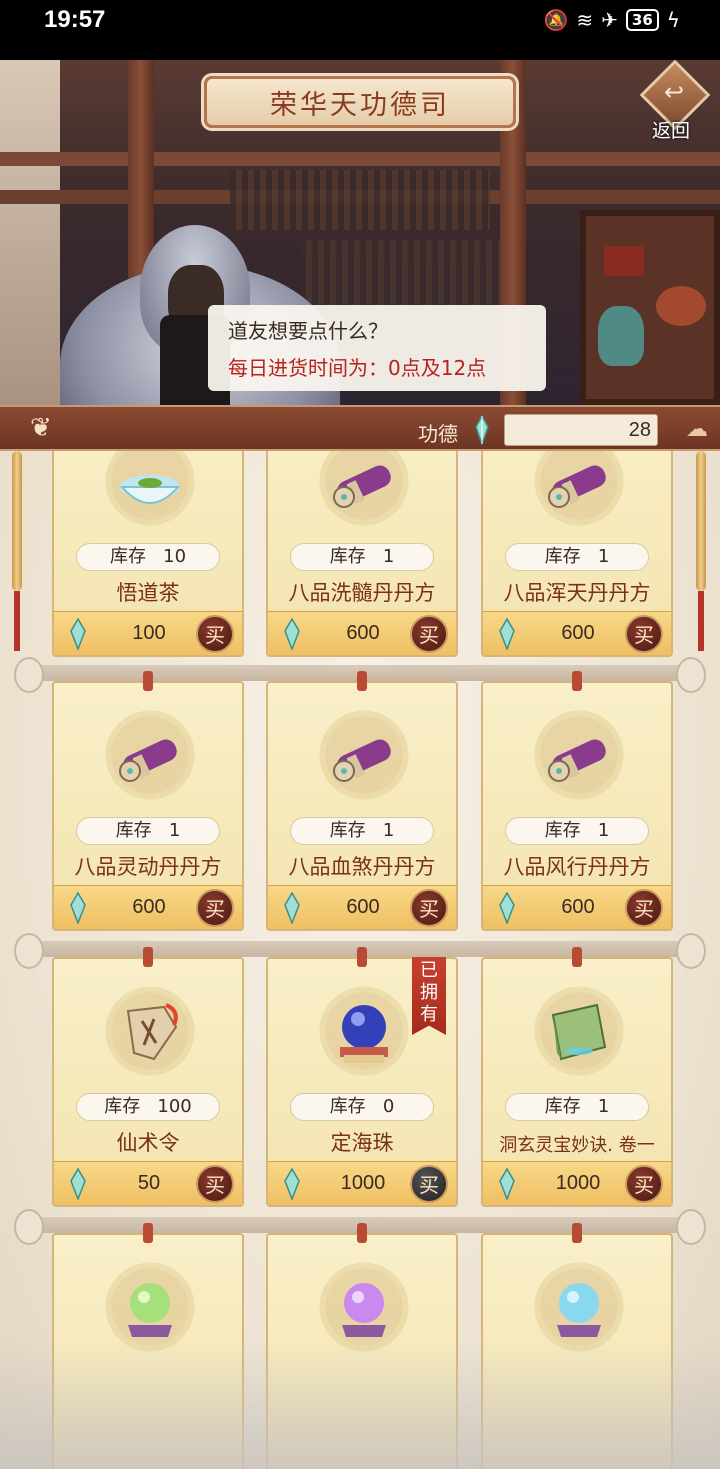 The width and height of the screenshot is (720, 1469). What do you see at coordinates (364, 1034) in the screenshot?
I see `crystal-orb-icon` at bounding box center [364, 1034].